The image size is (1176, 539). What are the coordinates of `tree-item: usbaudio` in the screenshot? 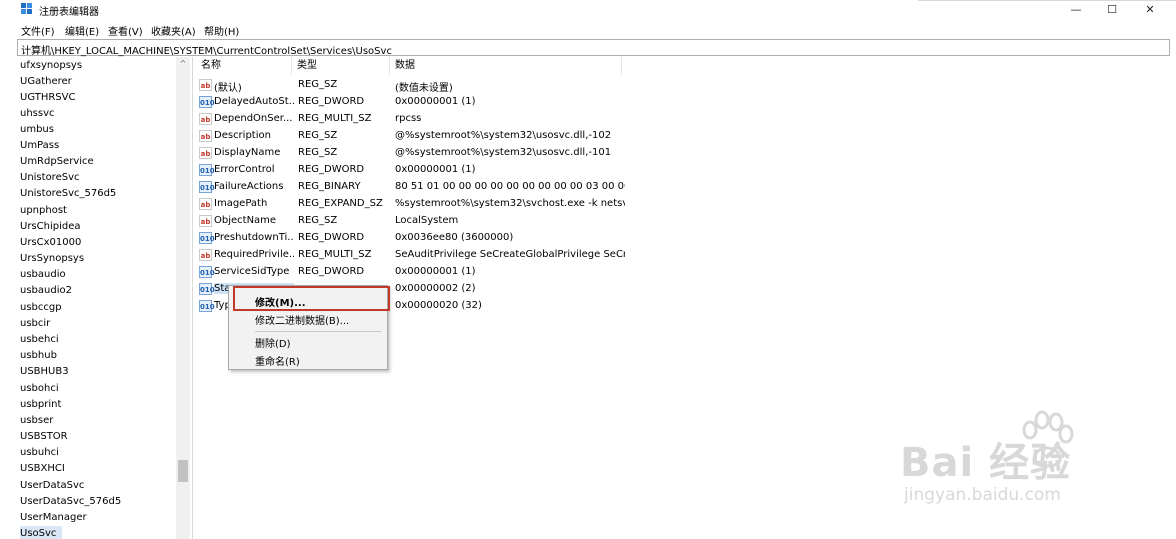 It's located at (43, 275).